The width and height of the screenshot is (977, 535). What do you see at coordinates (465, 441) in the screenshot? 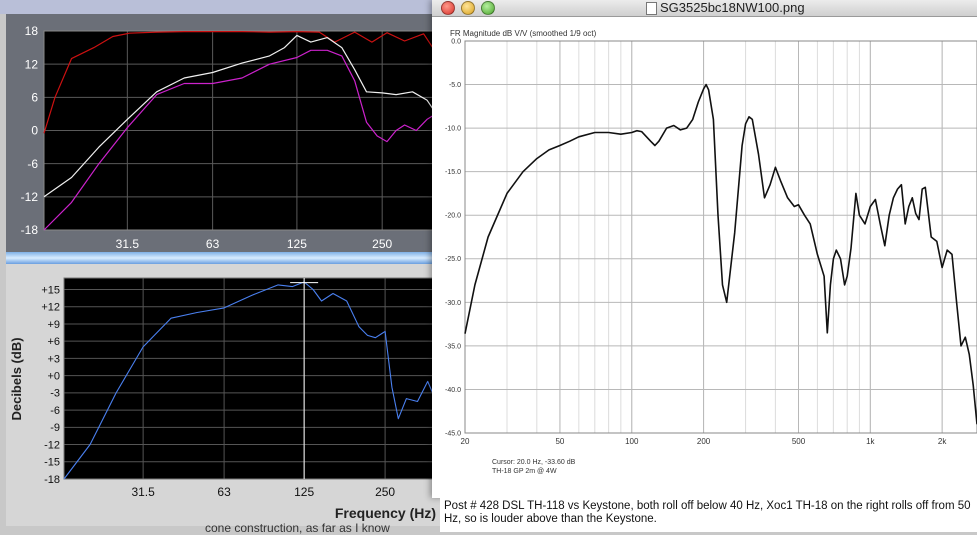
I see `x-tick-label: 20` at bounding box center [465, 441].